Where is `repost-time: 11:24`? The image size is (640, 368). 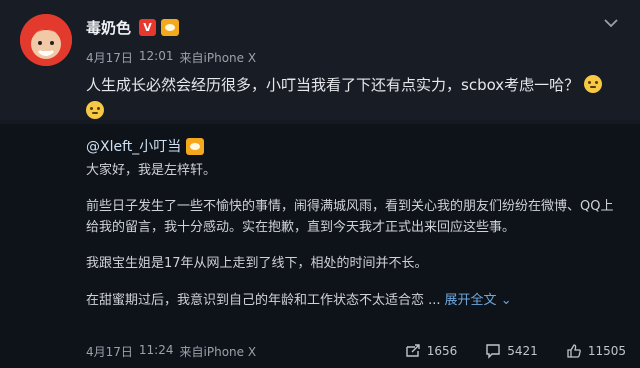 repost-time: 11:24 is located at coordinates (156, 349).